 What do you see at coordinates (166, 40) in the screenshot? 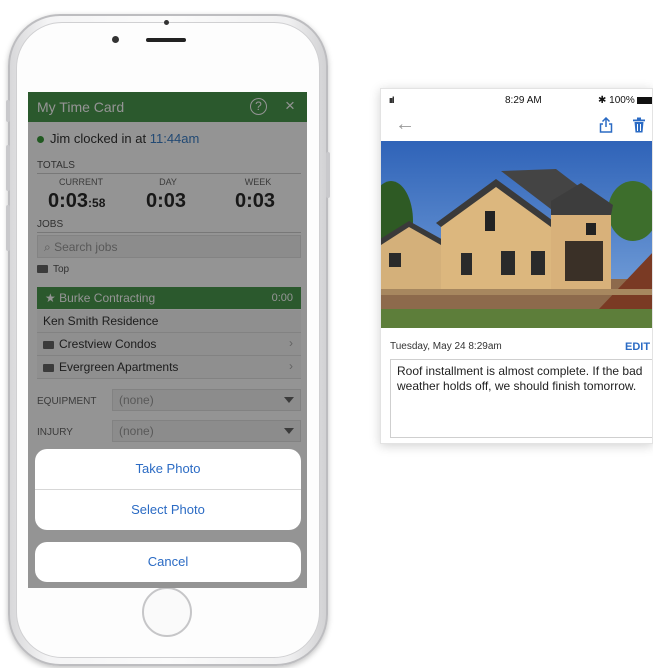
I see `earpiece-speaker` at bounding box center [166, 40].